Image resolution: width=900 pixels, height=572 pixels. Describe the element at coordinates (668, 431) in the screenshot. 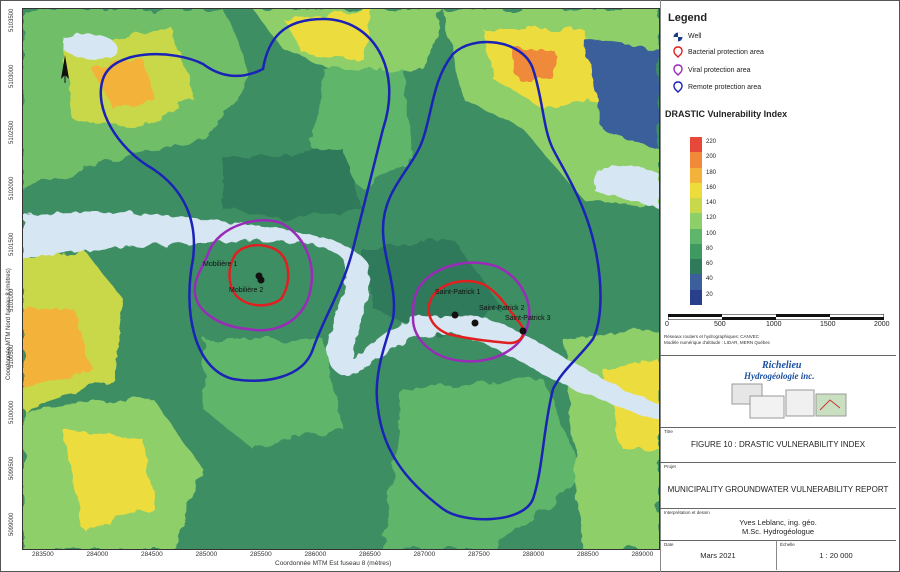

I see `title-box-label: Titre` at that location.